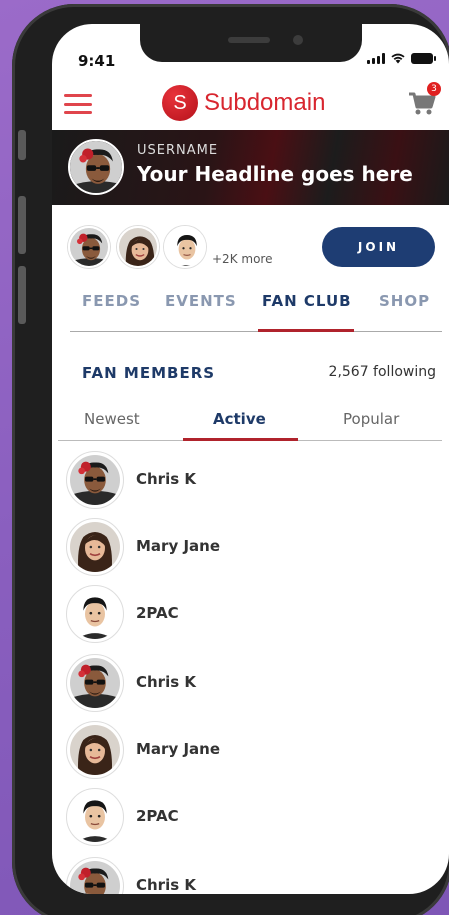 The image size is (449, 915). I want to click on tab-events: EVENTS, so click(201, 301).